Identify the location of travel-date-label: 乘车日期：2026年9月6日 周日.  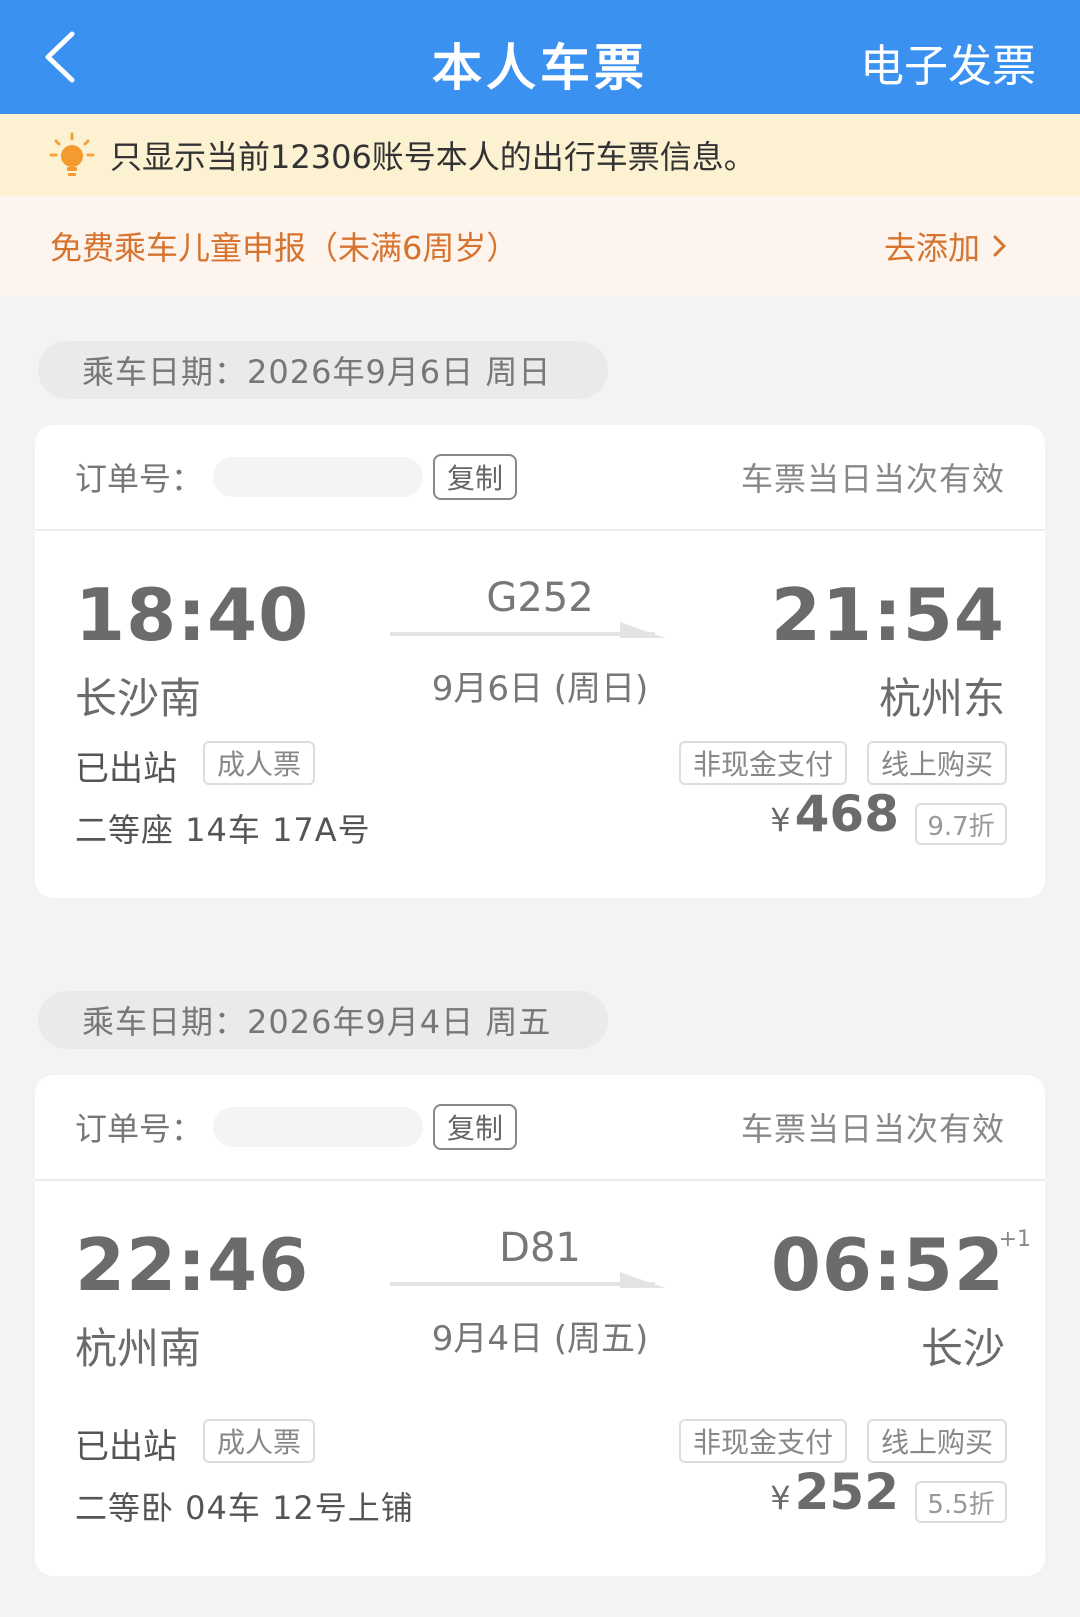
(323, 370).